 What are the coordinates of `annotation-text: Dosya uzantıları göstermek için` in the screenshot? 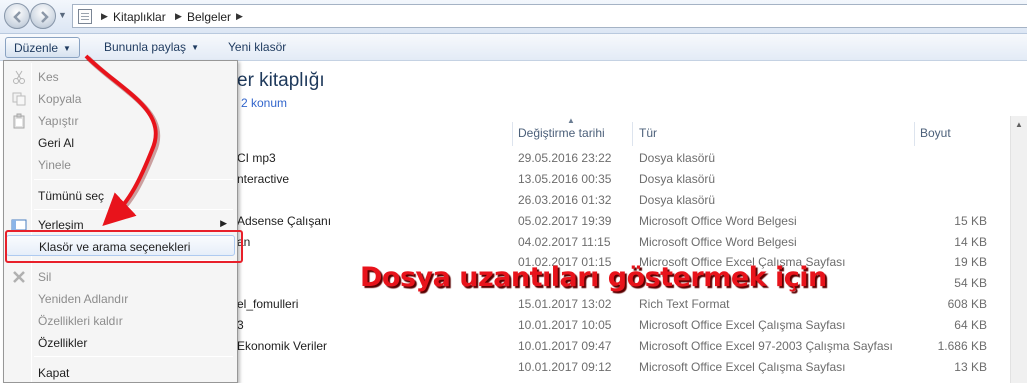 It's located at (593, 277).